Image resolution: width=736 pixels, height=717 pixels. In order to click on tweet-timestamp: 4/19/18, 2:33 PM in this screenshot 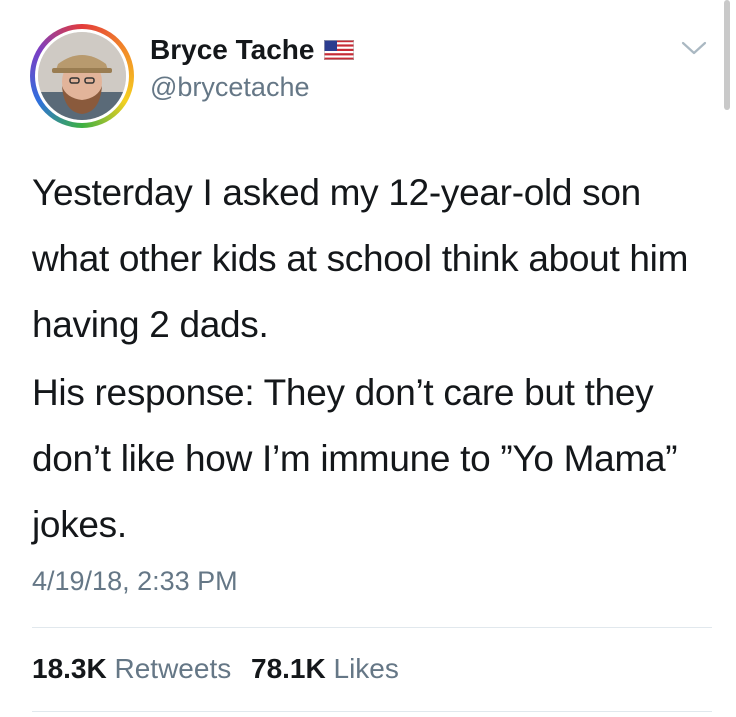, I will do `click(135, 581)`.